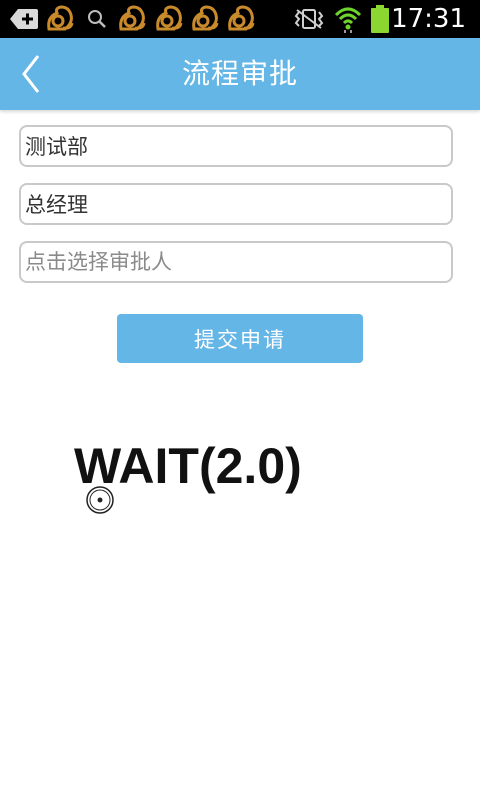 The width and height of the screenshot is (480, 800). I want to click on add-box-icon, so click(24, 19).